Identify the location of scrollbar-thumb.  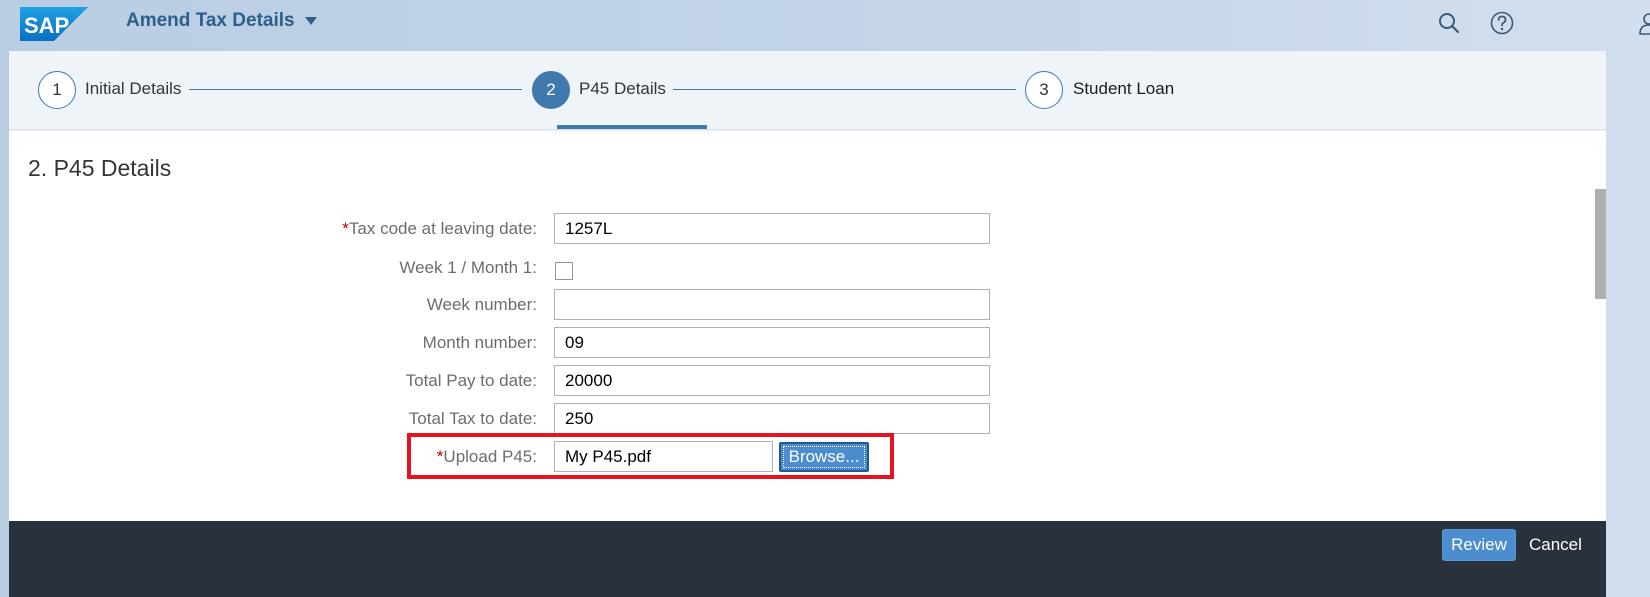
(1600, 244).